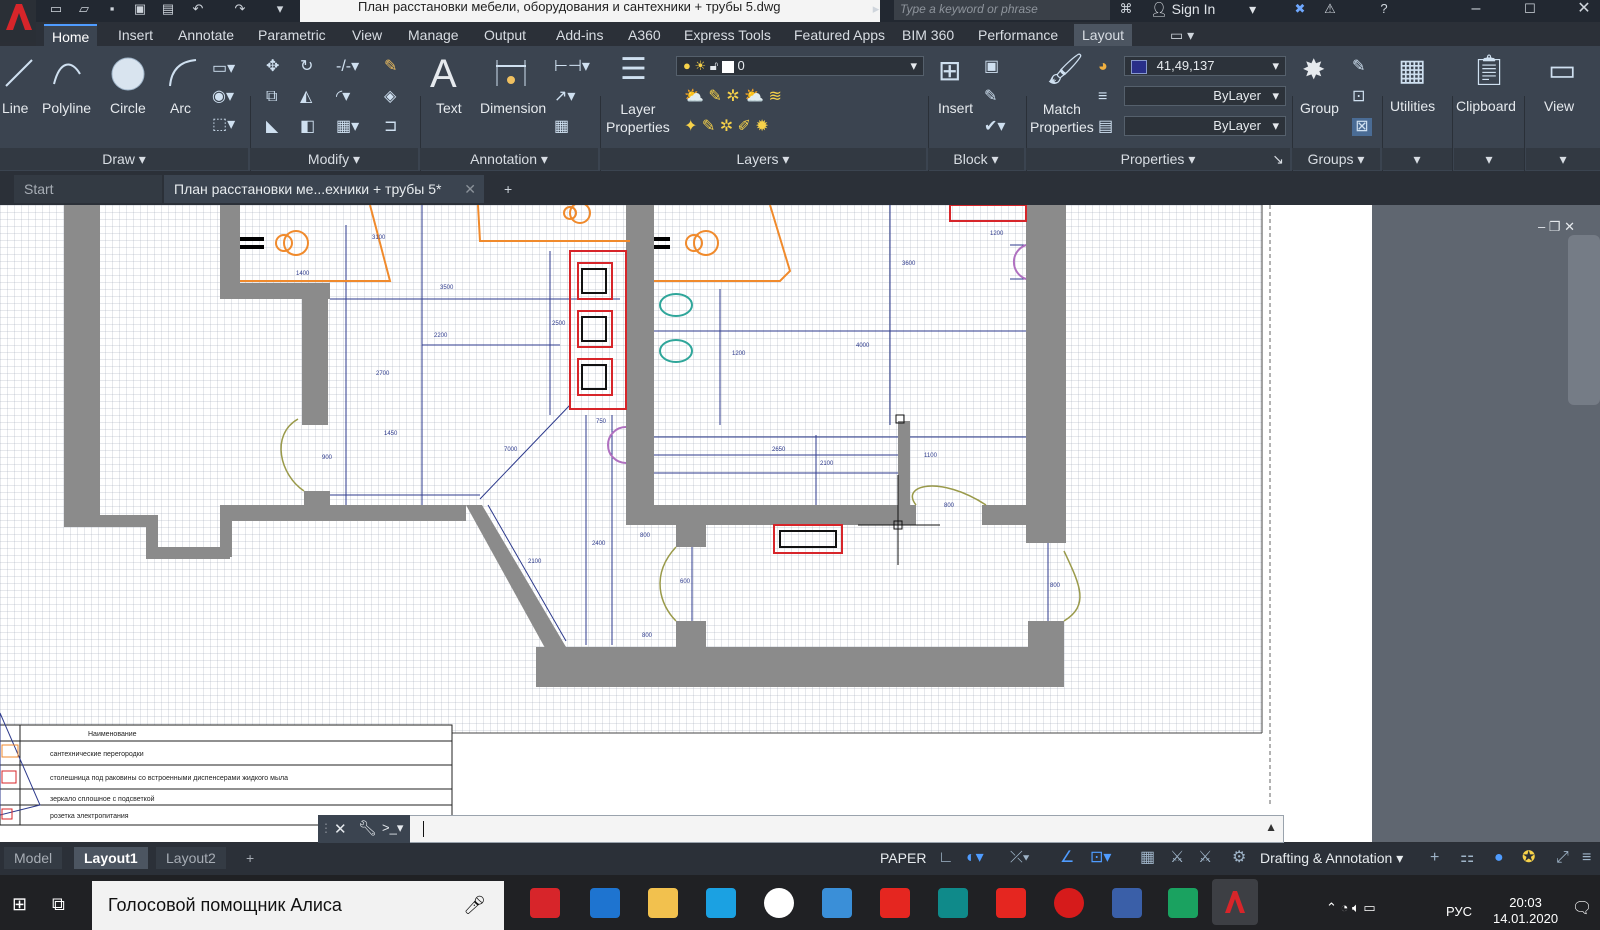  I want to click on move-icon: ✥, so click(272, 67).